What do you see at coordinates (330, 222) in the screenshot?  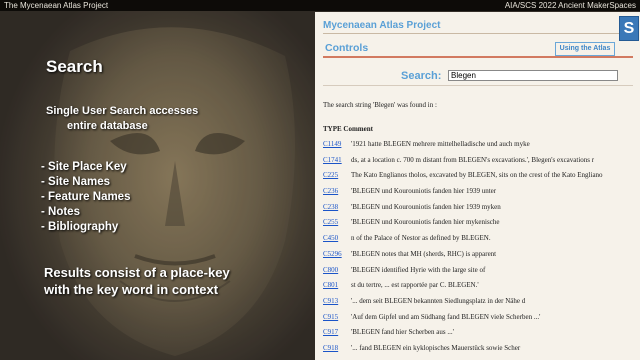 I see `place-key-link: C255` at bounding box center [330, 222].